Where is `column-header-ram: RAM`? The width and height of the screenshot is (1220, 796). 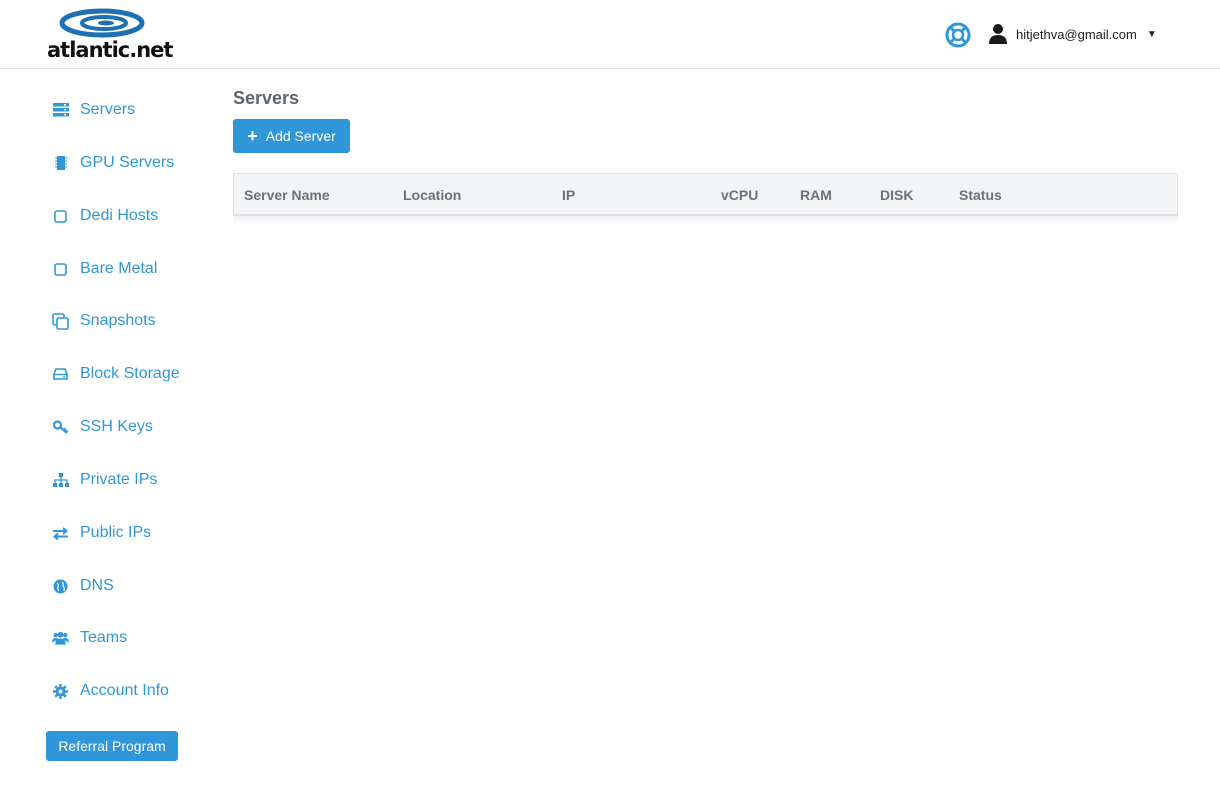 column-header-ram: RAM is located at coordinates (816, 194).